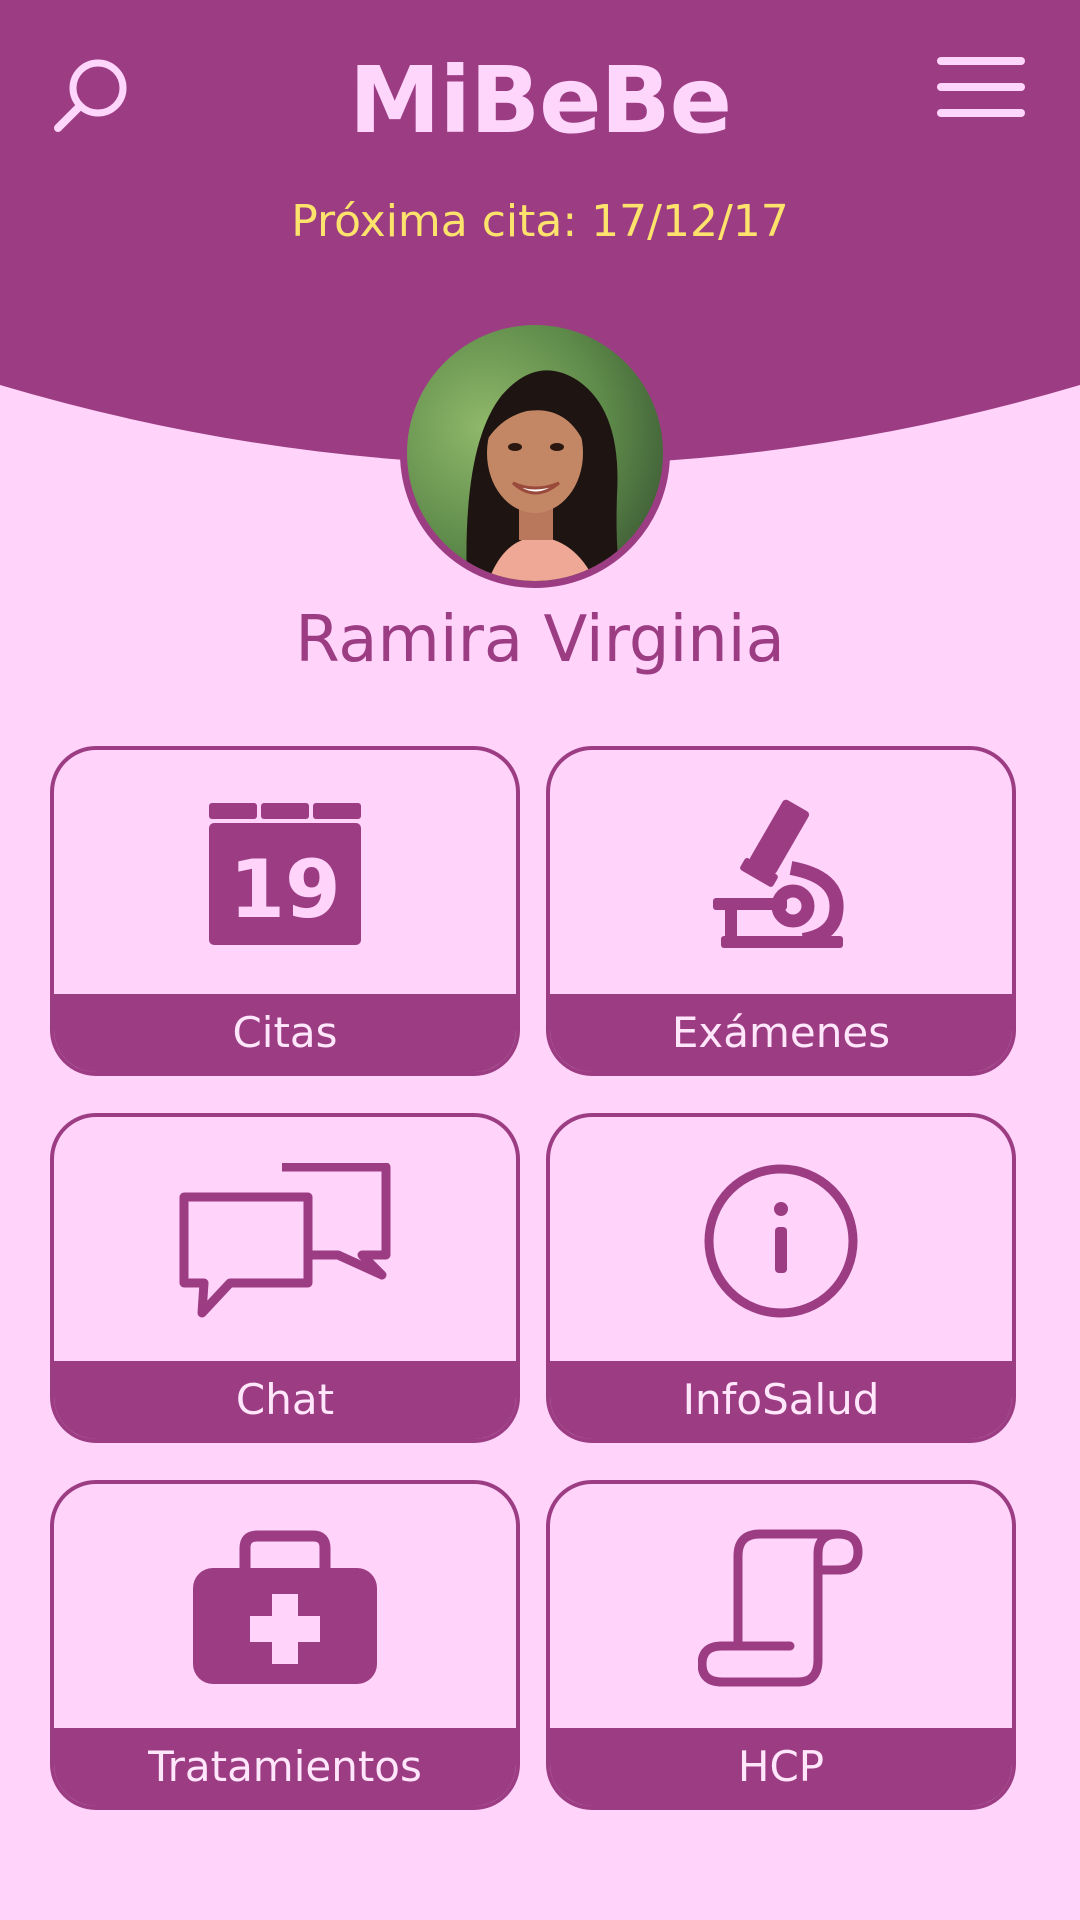 The width and height of the screenshot is (1080, 1920). I want to click on app-title: MiBeBe, so click(540, 100).